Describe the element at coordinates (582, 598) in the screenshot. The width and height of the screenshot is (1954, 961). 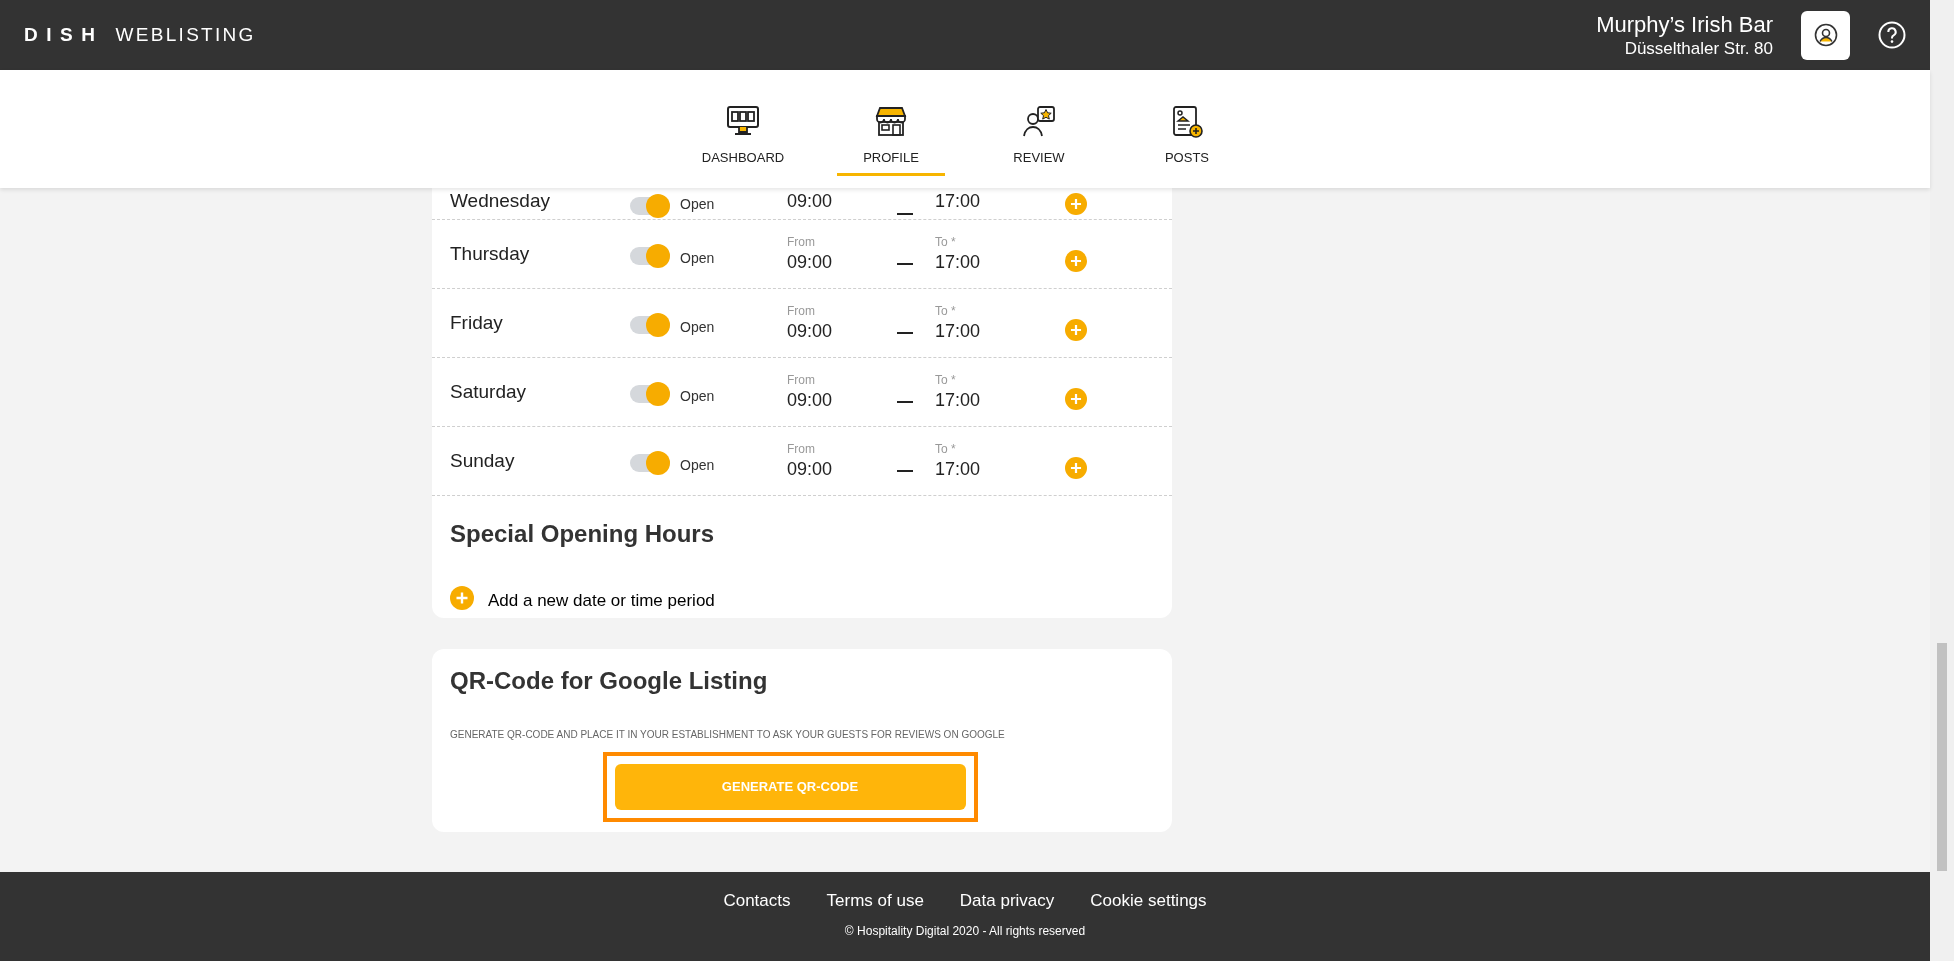
I see `add-period-button: Add a new date or time period` at that location.